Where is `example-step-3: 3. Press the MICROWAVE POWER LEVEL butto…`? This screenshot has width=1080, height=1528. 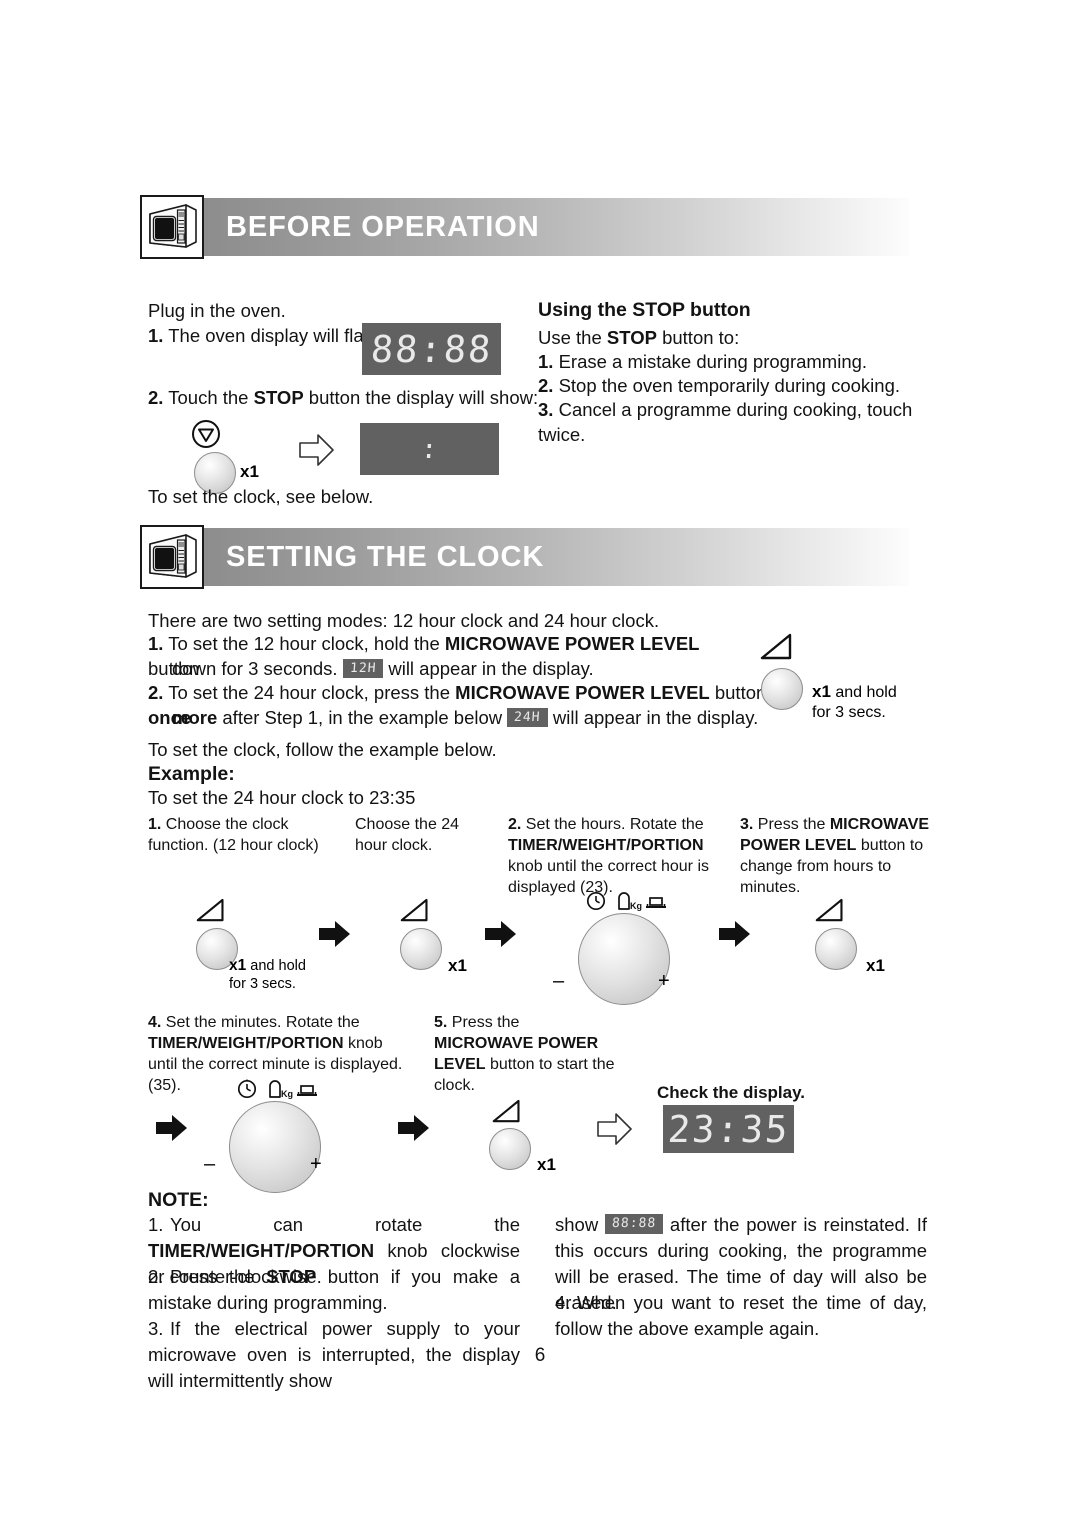 example-step-3: 3. Press the MICROWAVE POWER LEVEL butto… is located at coordinates (835, 856).